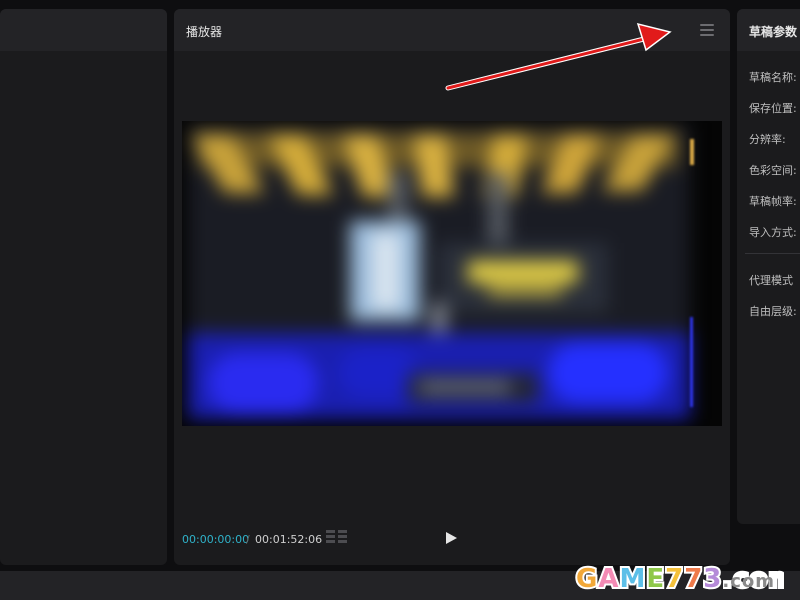 The image size is (800, 600). Describe the element at coordinates (772, 253) in the screenshot. I see `params-divider` at that location.